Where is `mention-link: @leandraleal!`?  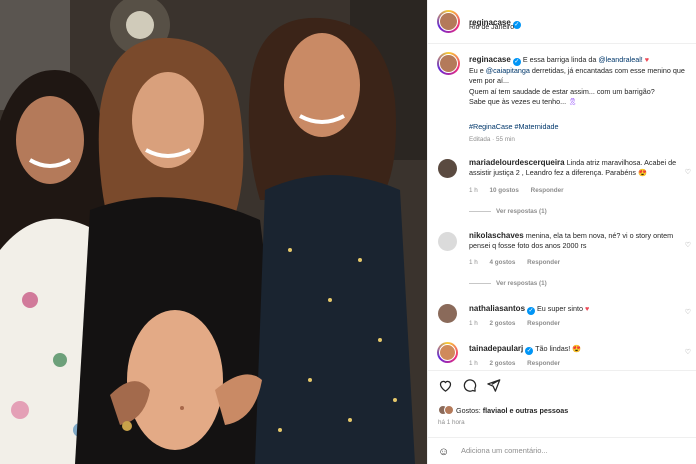 mention-link: @leandraleal! is located at coordinates (620, 59).